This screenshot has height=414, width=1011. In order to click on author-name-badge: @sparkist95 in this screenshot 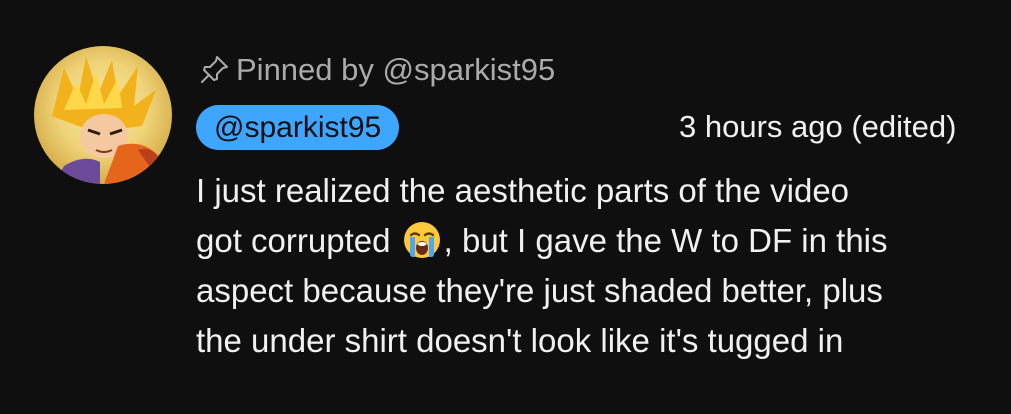, I will do `click(298, 127)`.